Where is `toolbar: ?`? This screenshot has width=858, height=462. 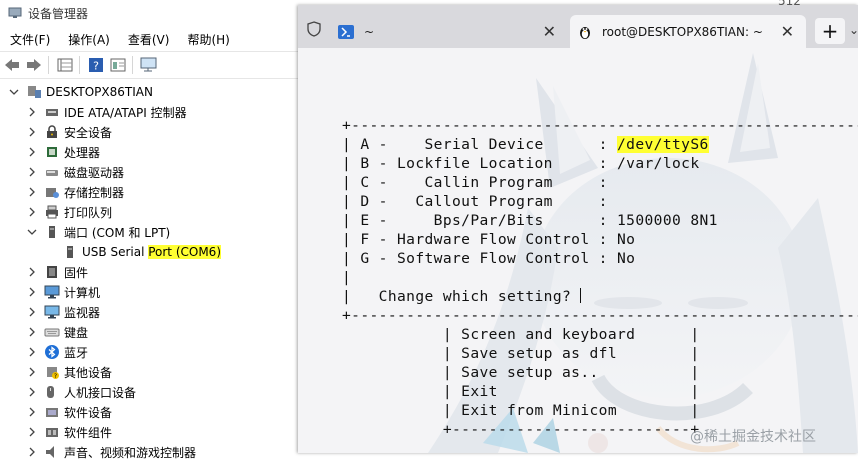 toolbar: ? is located at coordinates (150, 65).